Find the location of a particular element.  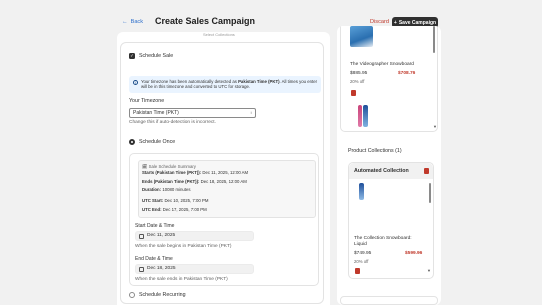

timezone-value: Pakistan Time (PKT) is located at coordinates (156, 113).